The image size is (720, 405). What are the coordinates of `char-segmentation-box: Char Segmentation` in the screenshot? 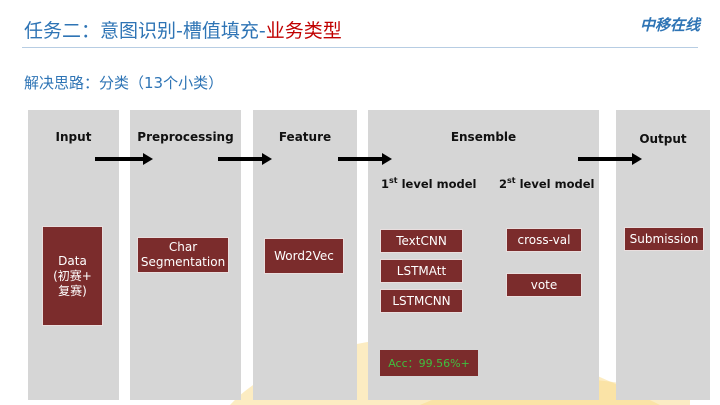 It's located at (183, 255).